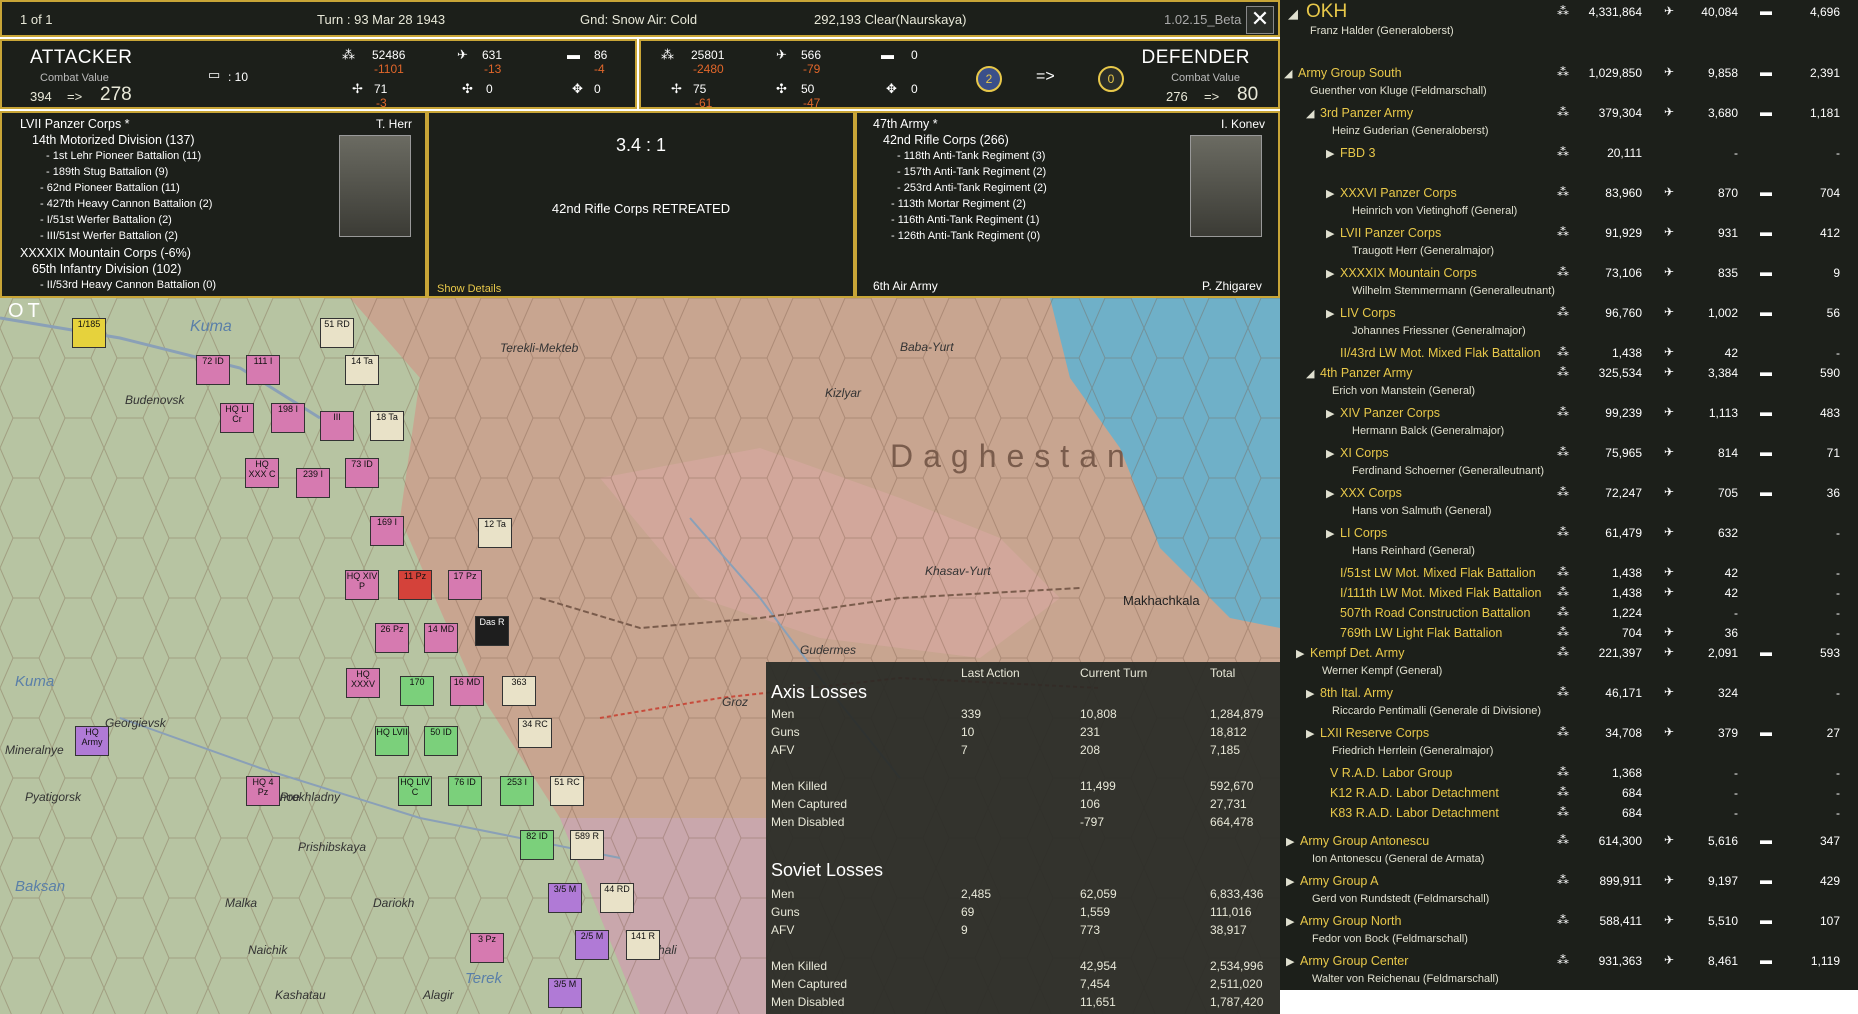 The height and width of the screenshot is (1014, 1858). What do you see at coordinates (387, 531) in the screenshot?
I see `unit-counter: 169 I` at bounding box center [387, 531].